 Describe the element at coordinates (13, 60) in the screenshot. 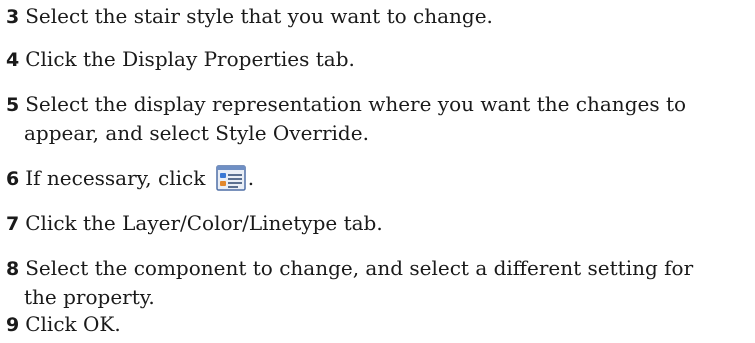

I see `step-number: 4` at that location.